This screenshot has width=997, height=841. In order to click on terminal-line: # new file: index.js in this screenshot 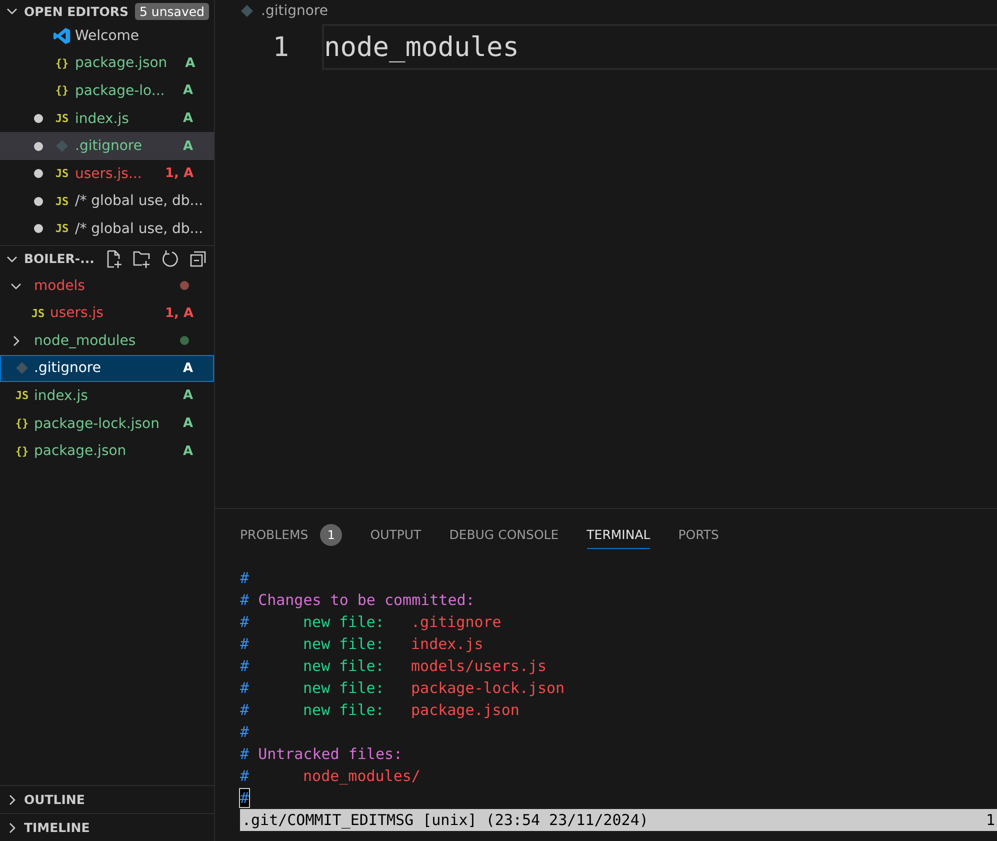, I will do `click(362, 644)`.